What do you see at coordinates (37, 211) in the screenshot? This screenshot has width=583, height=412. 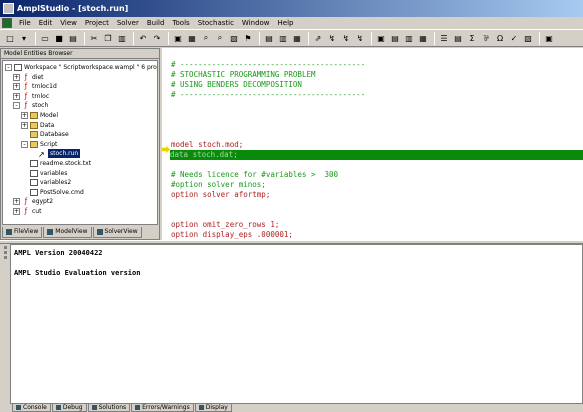 I see `tree-item-label: cut` at bounding box center [37, 211].